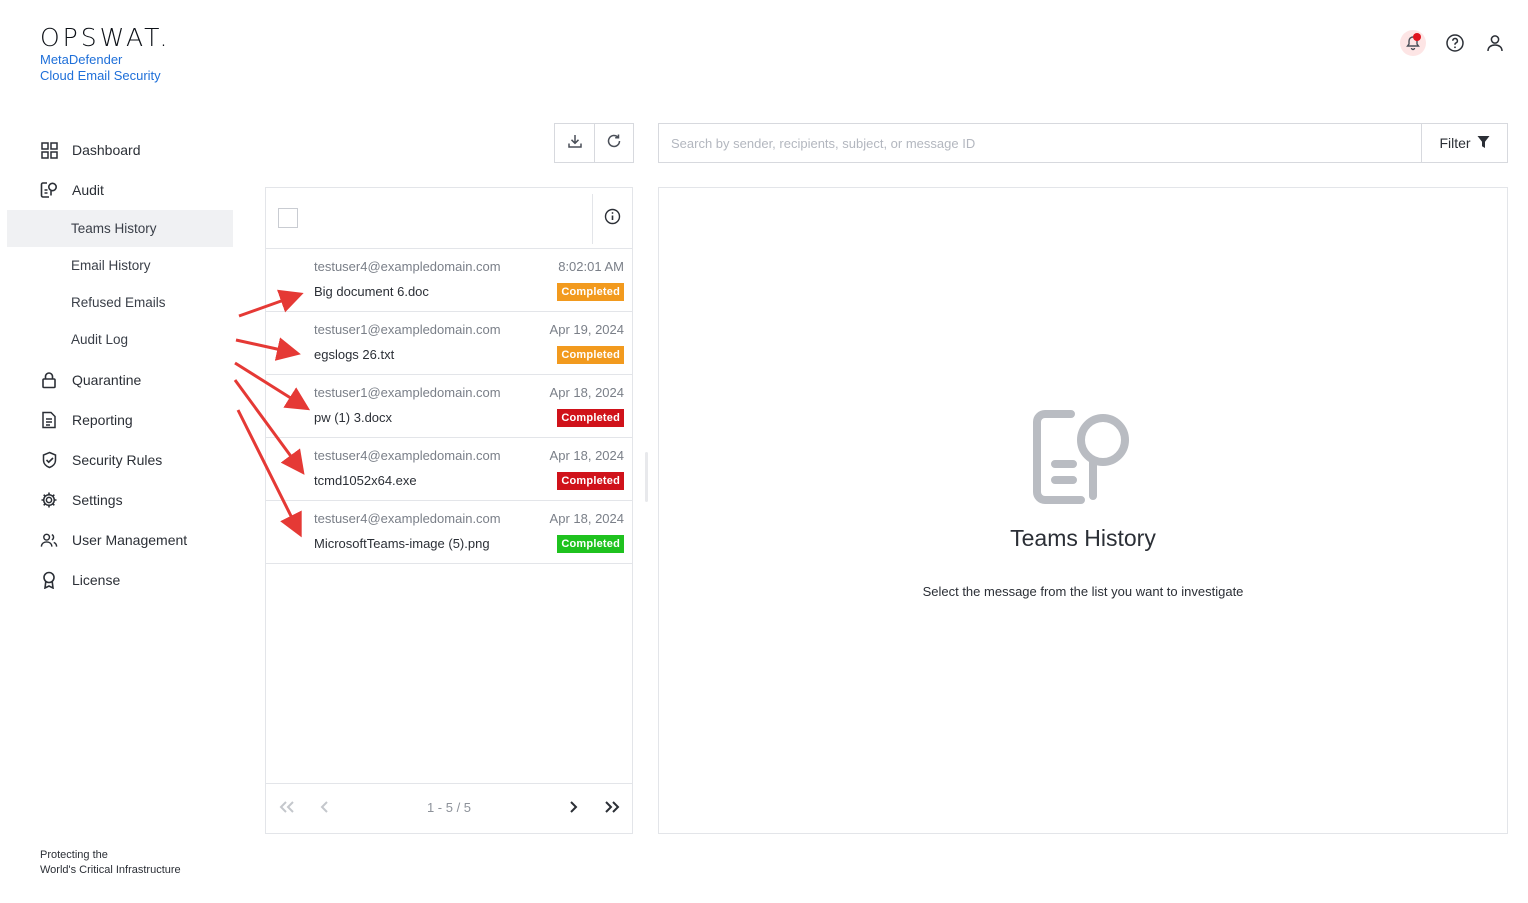  Describe the element at coordinates (100, 75) in the screenshot. I see `product-name-line2: Cloud Email Security` at that location.